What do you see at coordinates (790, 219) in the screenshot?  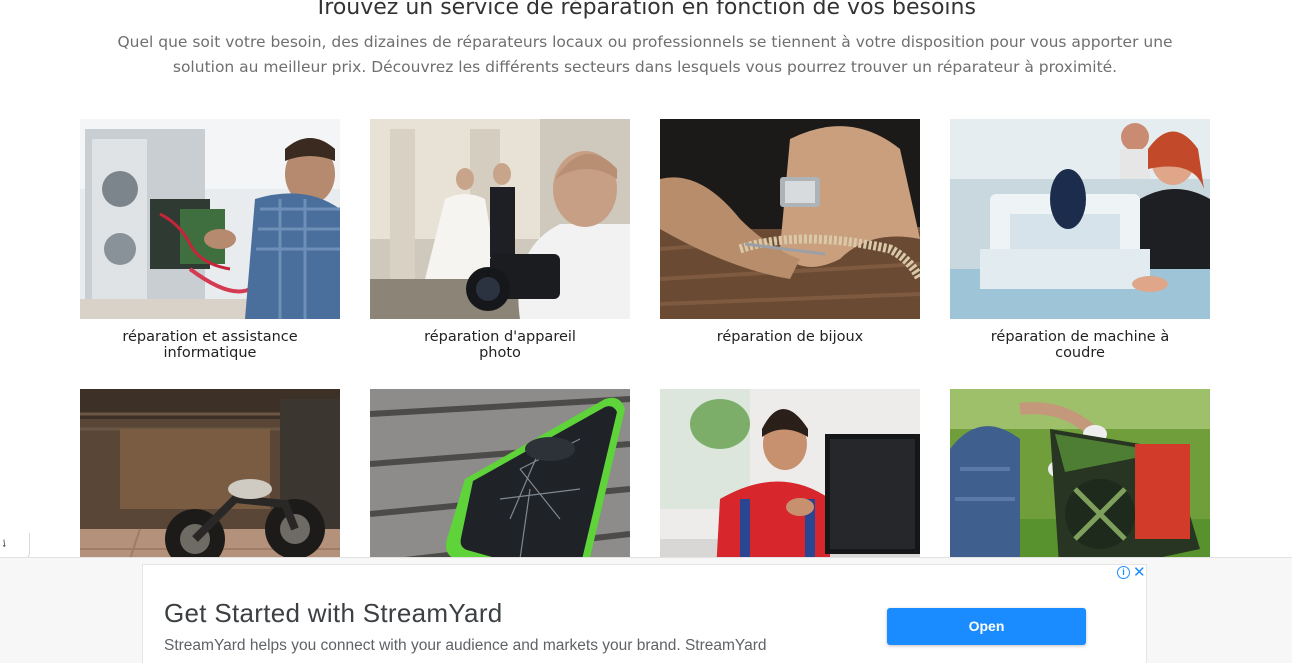 I see `jewelry-repair-image` at bounding box center [790, 219].